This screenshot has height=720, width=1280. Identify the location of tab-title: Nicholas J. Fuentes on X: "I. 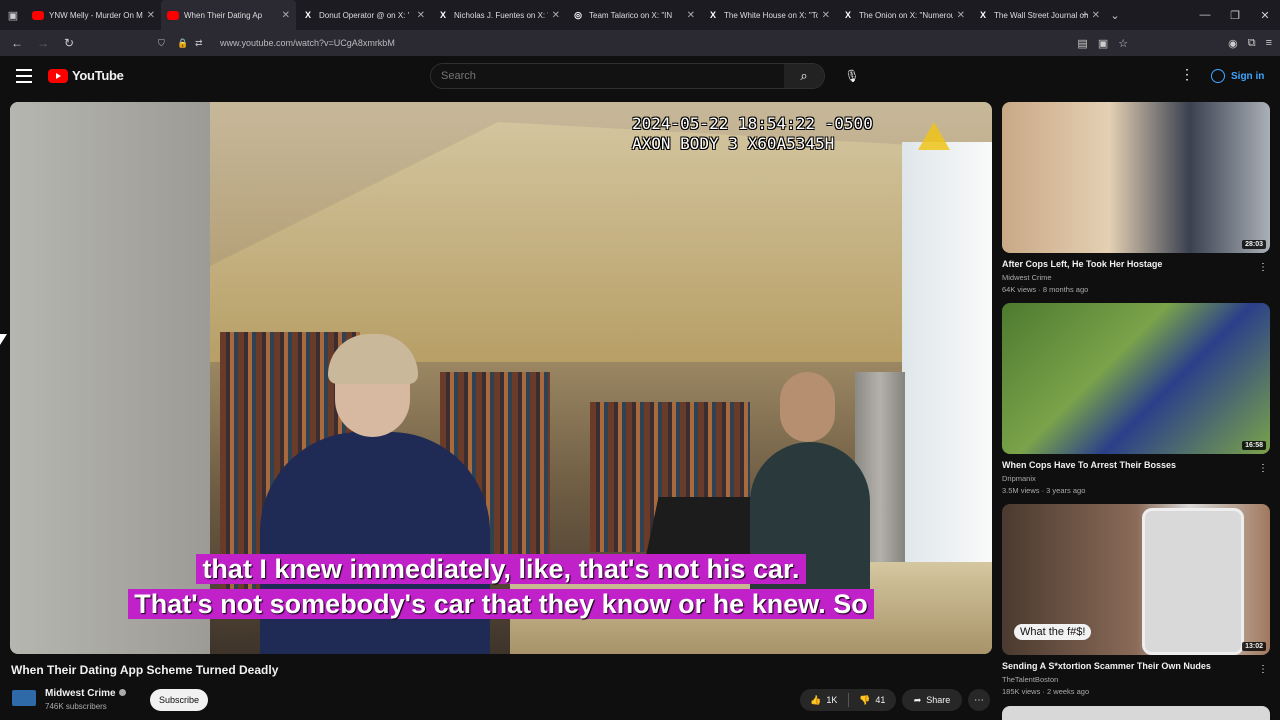
(501, 15).